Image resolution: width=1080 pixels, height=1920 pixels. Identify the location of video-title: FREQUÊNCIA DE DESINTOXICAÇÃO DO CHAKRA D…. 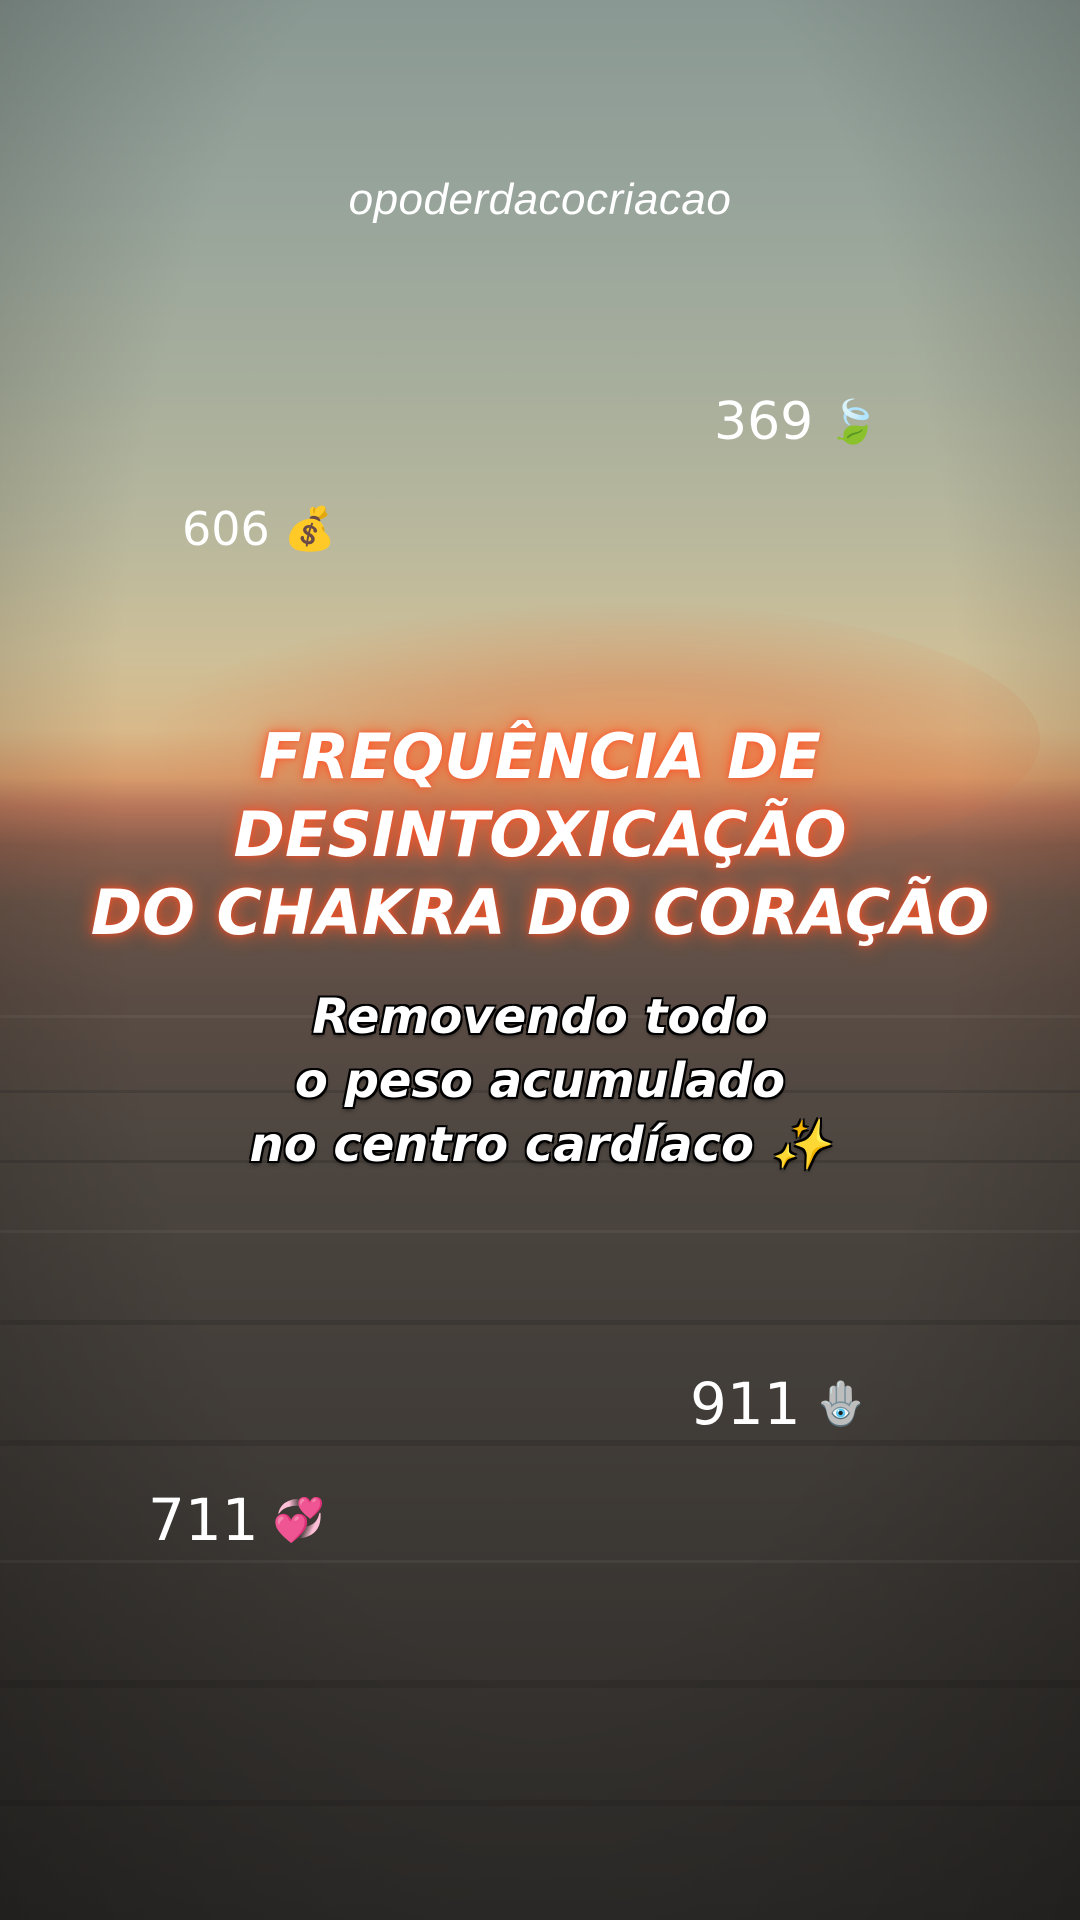
(540, 835).